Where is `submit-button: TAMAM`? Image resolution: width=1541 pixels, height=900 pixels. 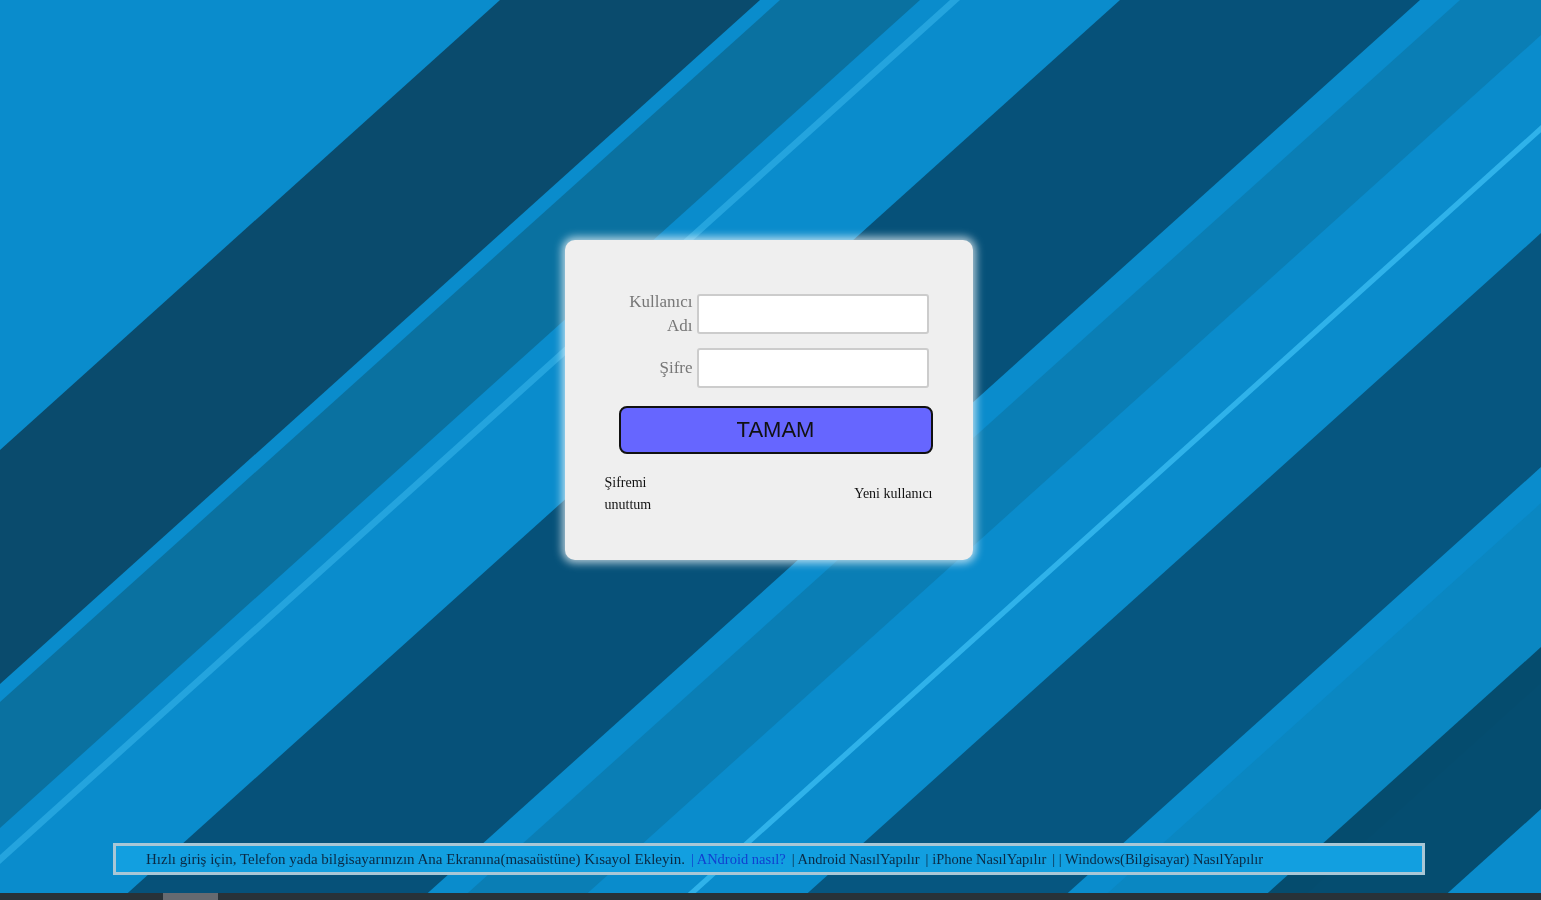 submit-button: TAMAM is located at coordinates (775, 430).